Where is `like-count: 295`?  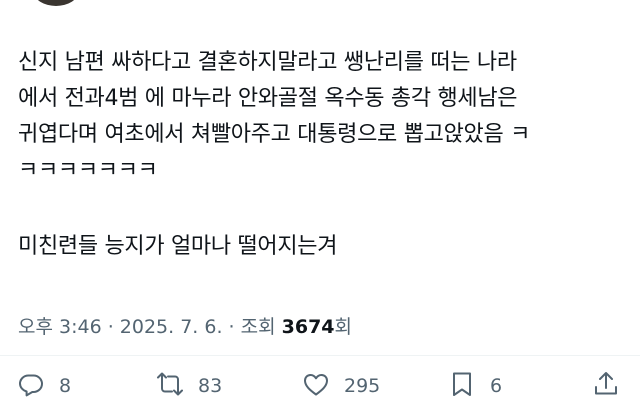
like-count: 295 is located at coordinates (362, 386).